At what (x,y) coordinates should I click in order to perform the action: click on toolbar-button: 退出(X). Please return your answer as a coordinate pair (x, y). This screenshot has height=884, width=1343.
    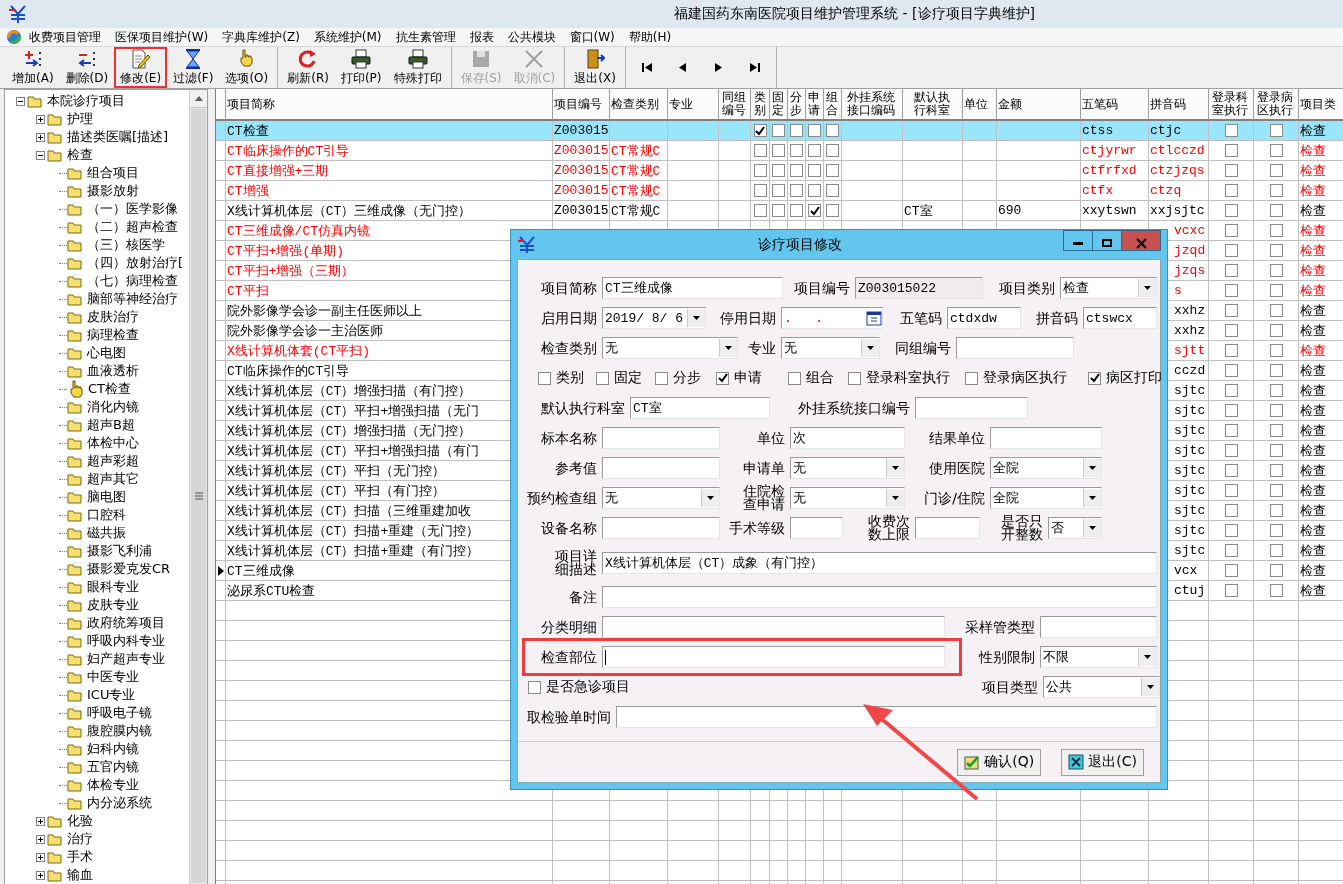
    Looking at the image, I should click on (595, 67).